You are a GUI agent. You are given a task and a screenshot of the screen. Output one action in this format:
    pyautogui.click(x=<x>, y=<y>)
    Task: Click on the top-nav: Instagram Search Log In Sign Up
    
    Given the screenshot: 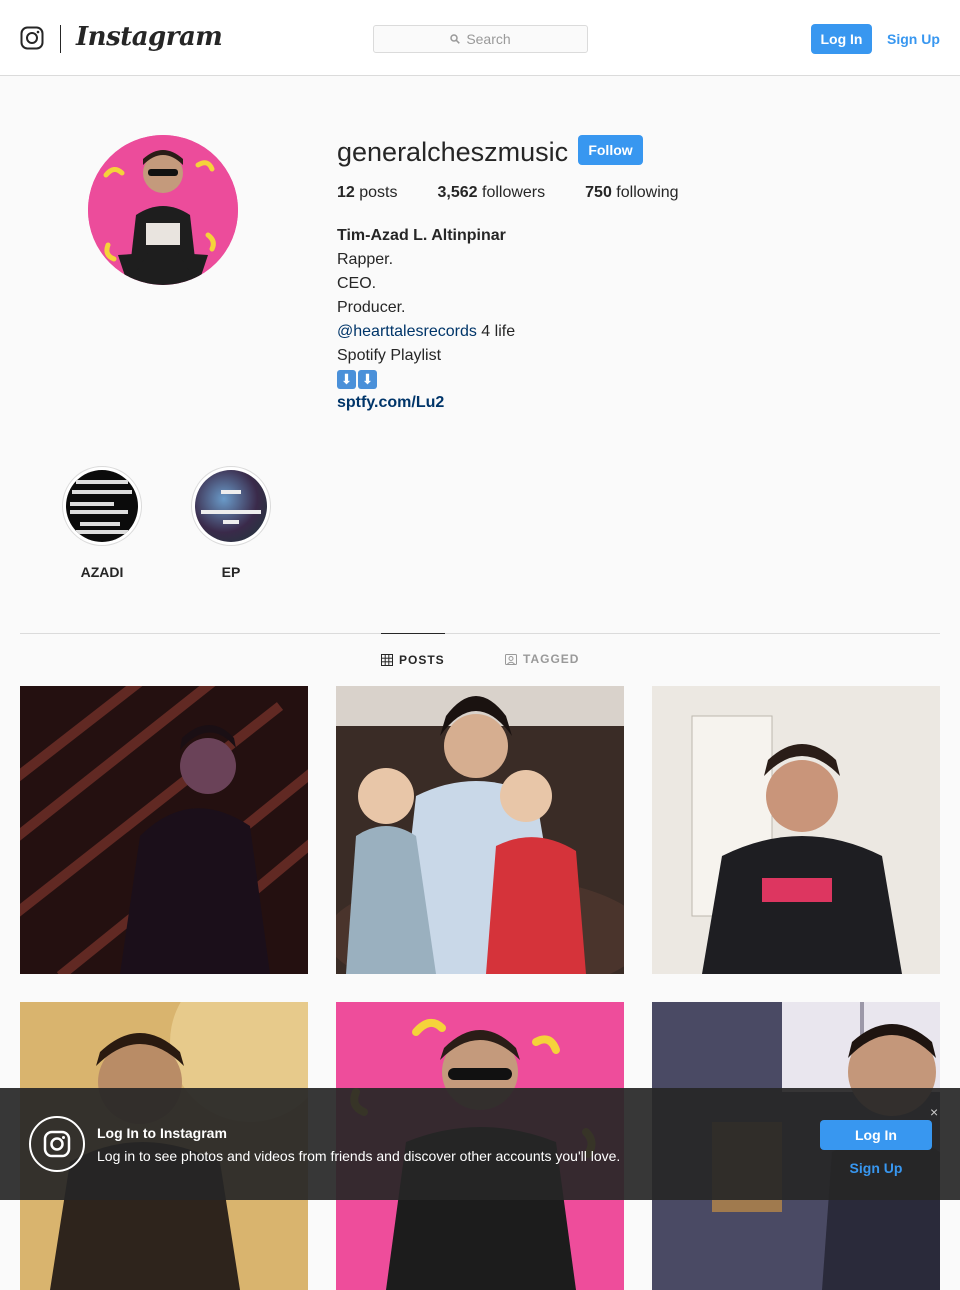 What is the action you would take?
    pyautogui.click(x=480, y=38)
    